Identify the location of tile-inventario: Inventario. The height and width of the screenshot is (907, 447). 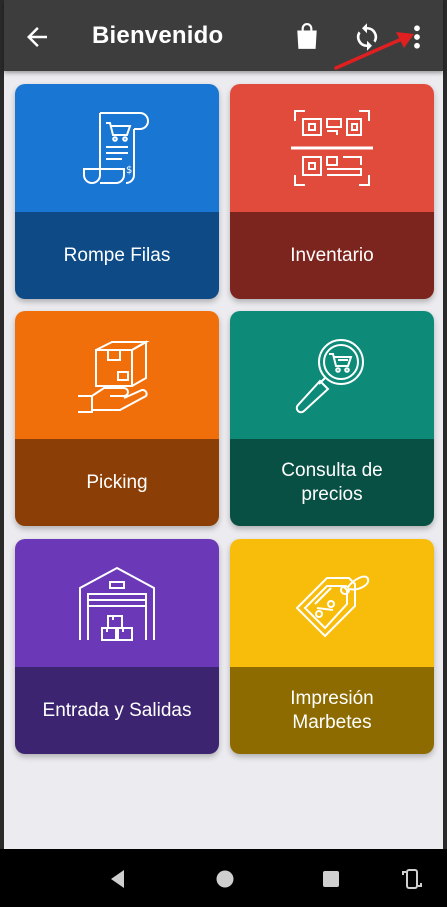
(332, 191).